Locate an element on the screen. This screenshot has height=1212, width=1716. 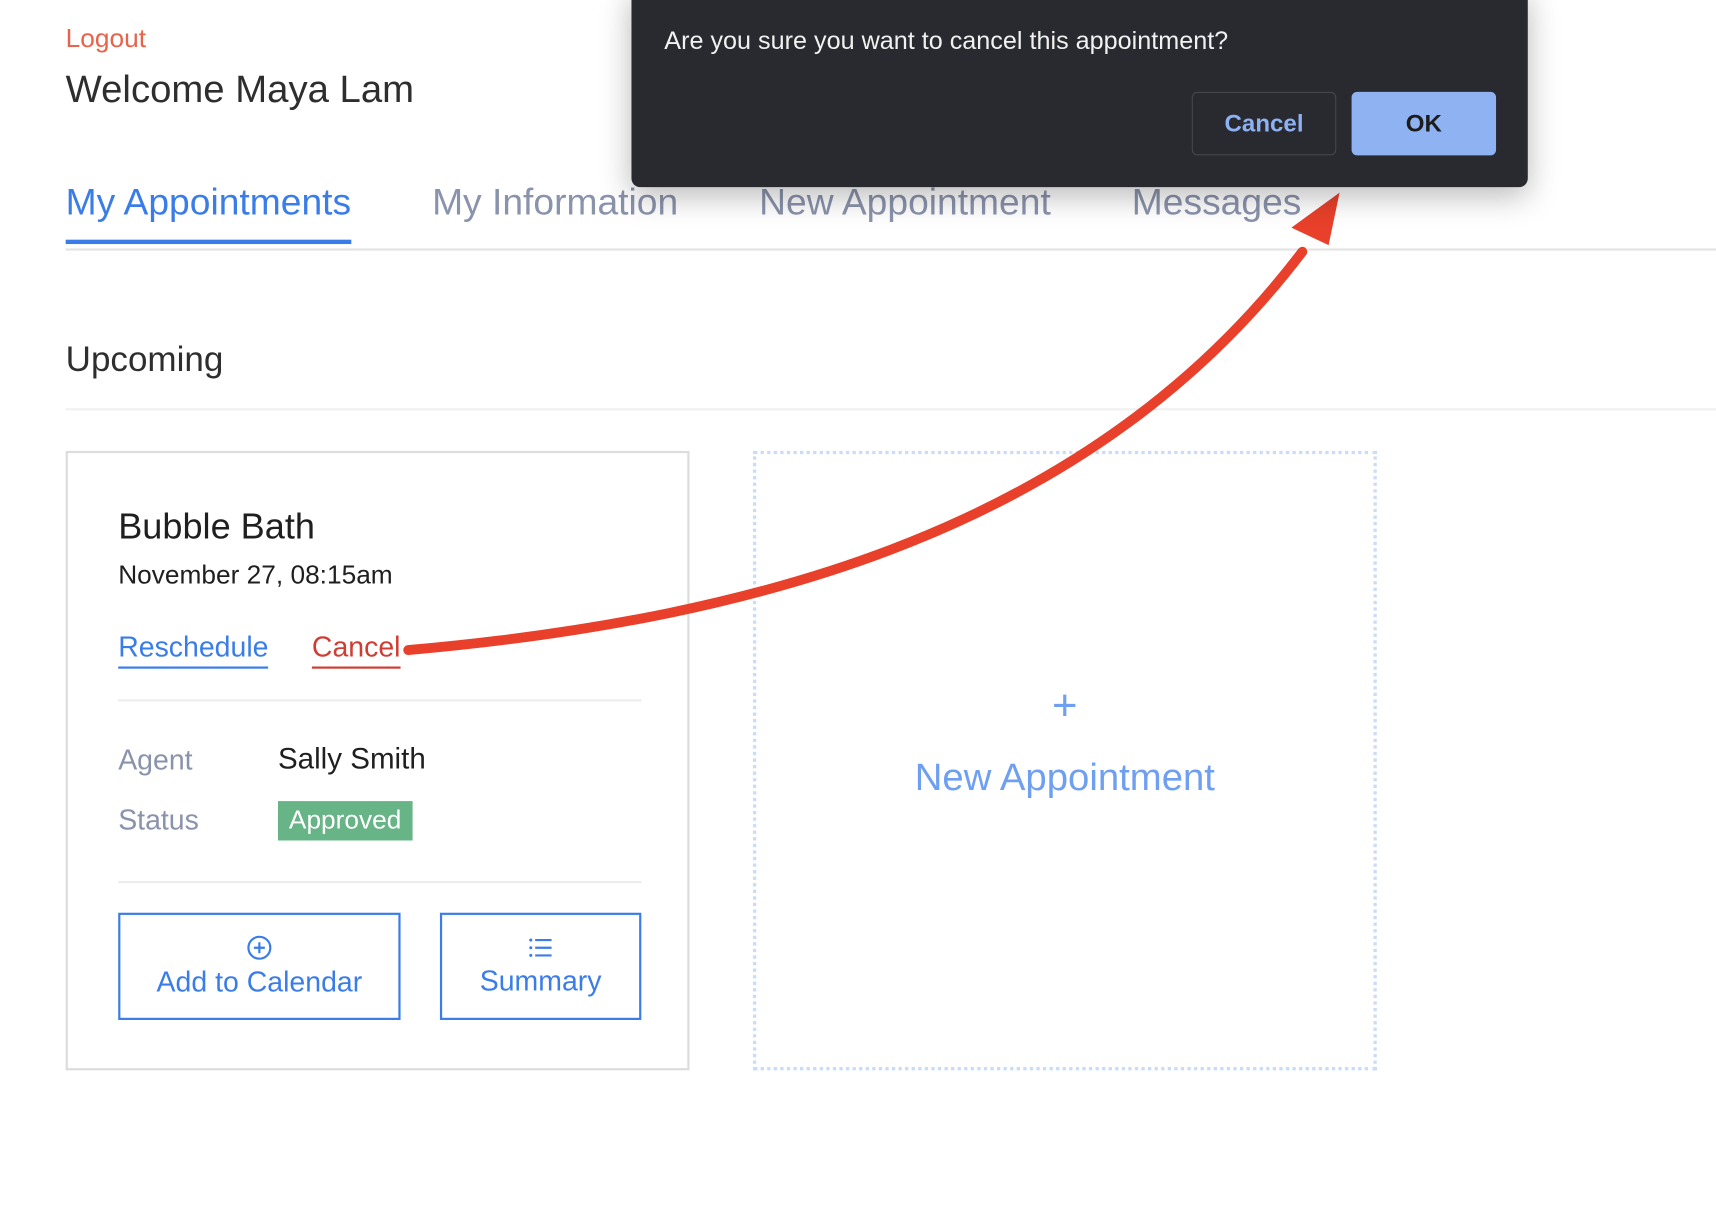
tab-my-appointments: My Appointments is located at coordinates (208, 213).